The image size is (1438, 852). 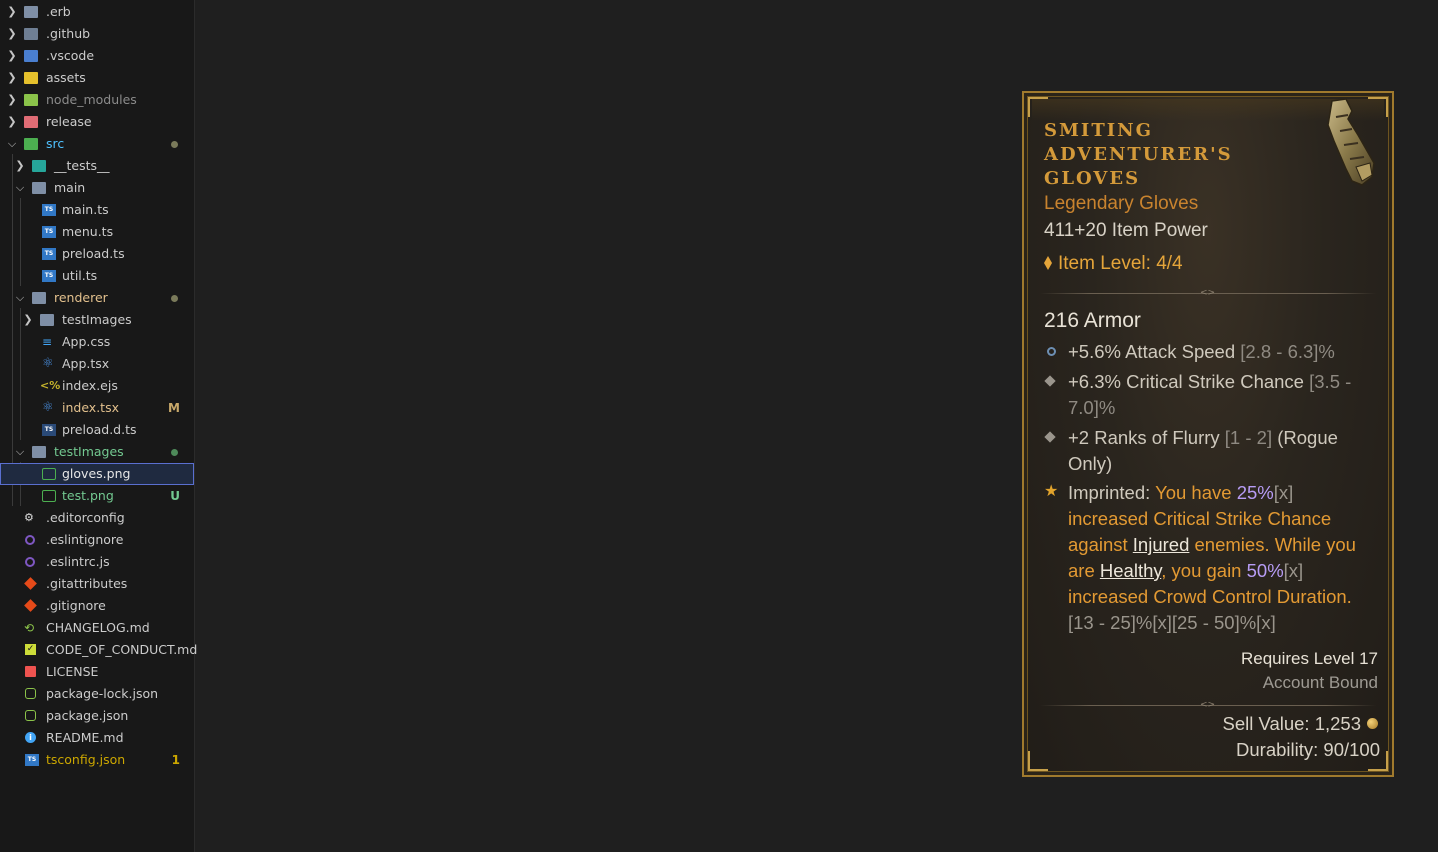 What do you see at coordinates (97, 166) in the screenshot?
I see `explorer-item-tests: ❯ __tests__` at bounding box center [97, 166].